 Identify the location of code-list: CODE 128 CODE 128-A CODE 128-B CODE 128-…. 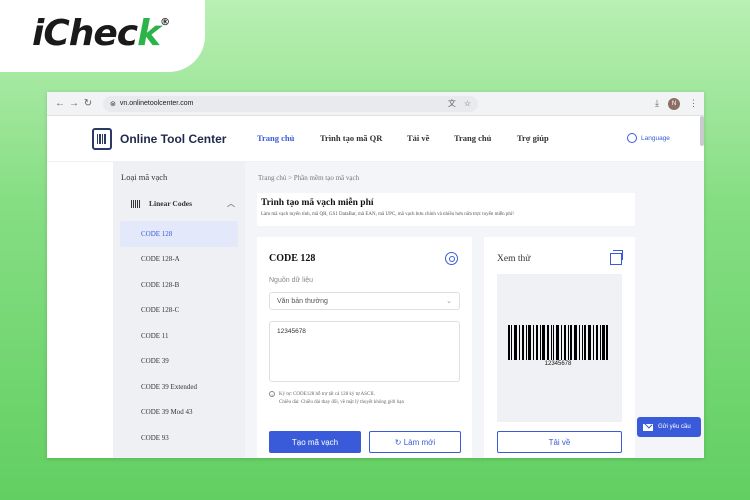
(179, 336).